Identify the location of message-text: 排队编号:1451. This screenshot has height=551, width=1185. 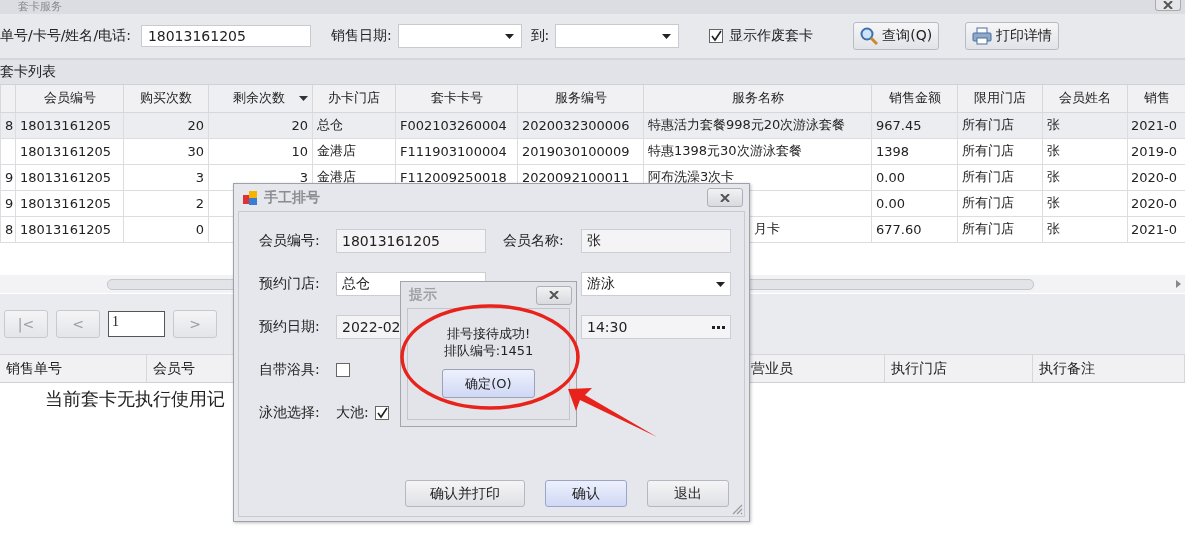
(488, 350).